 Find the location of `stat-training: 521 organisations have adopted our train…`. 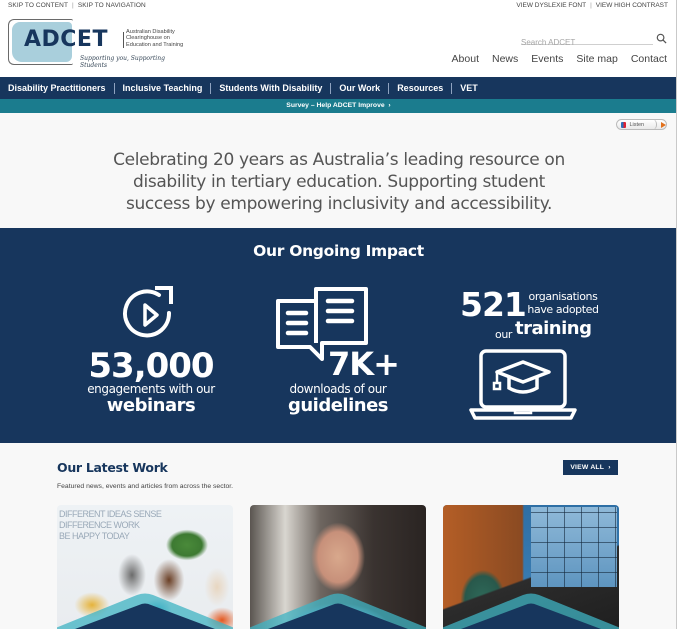

stat-training: 521 organisations have adopted our train… is located at coordinates (535, 356).